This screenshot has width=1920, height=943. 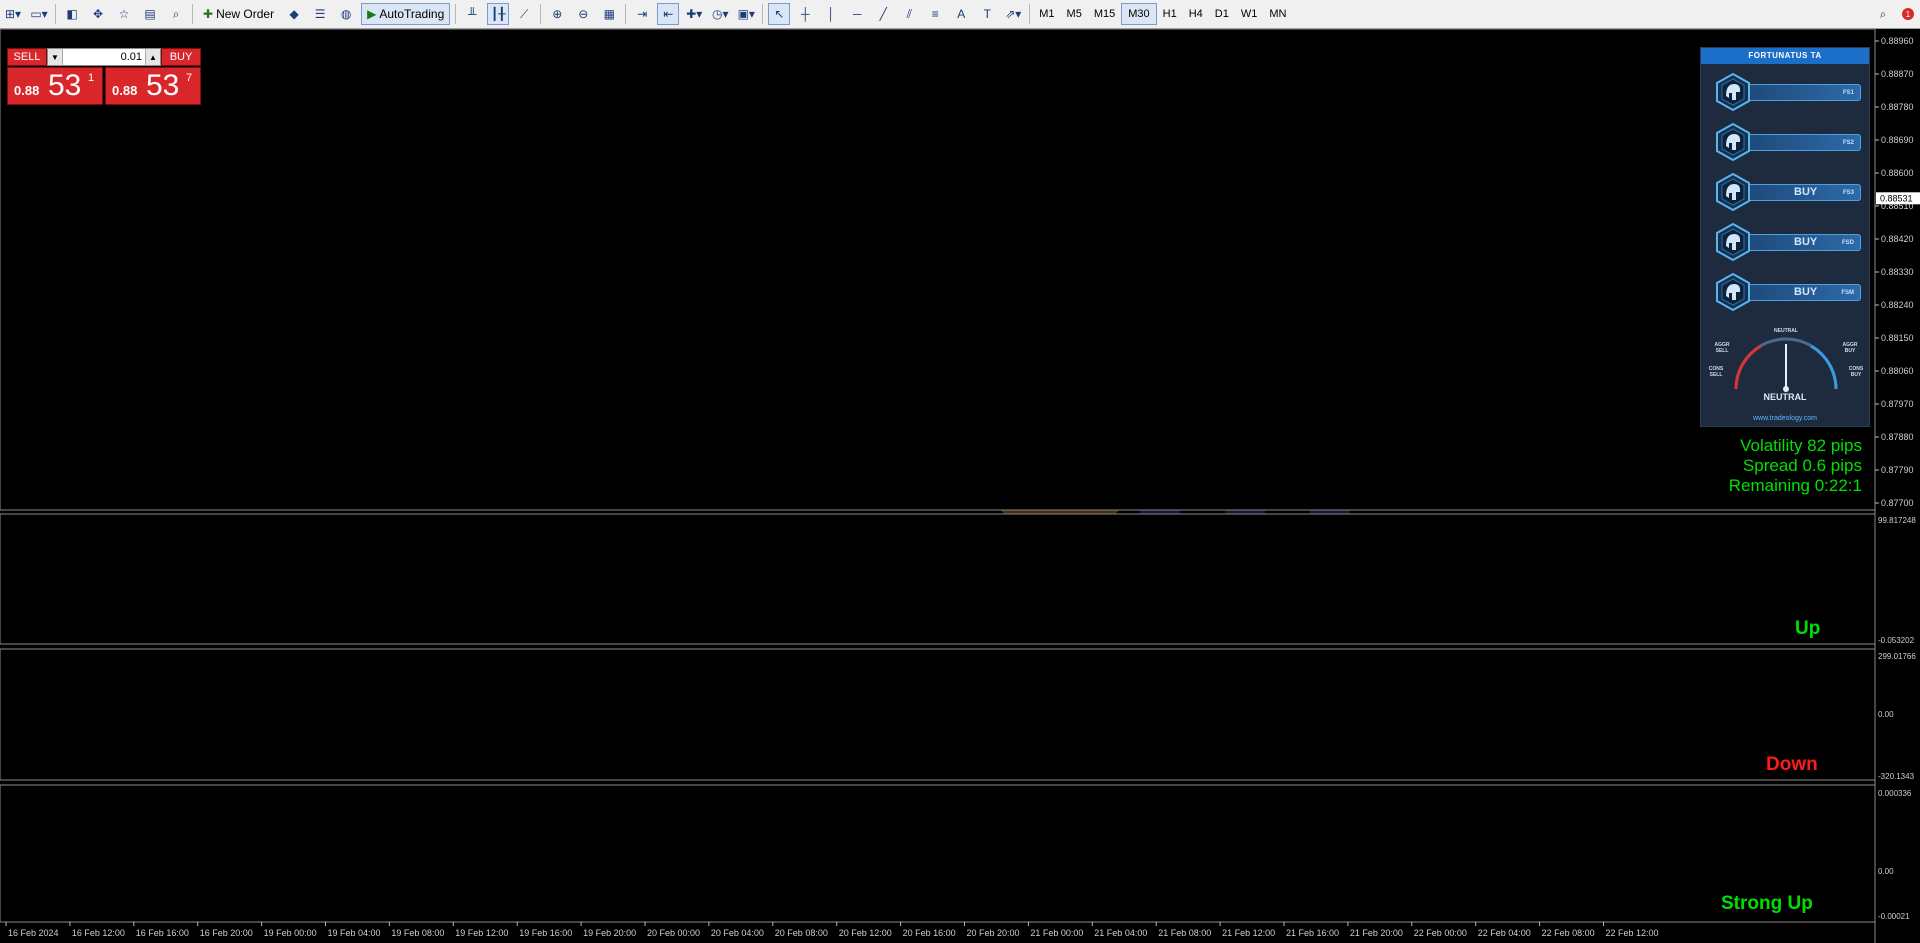 What do you see at coordinates (176, 14) in the screenshot?
I see `strategy-tester-icon: ⌕` at bounding box center [176, 14].